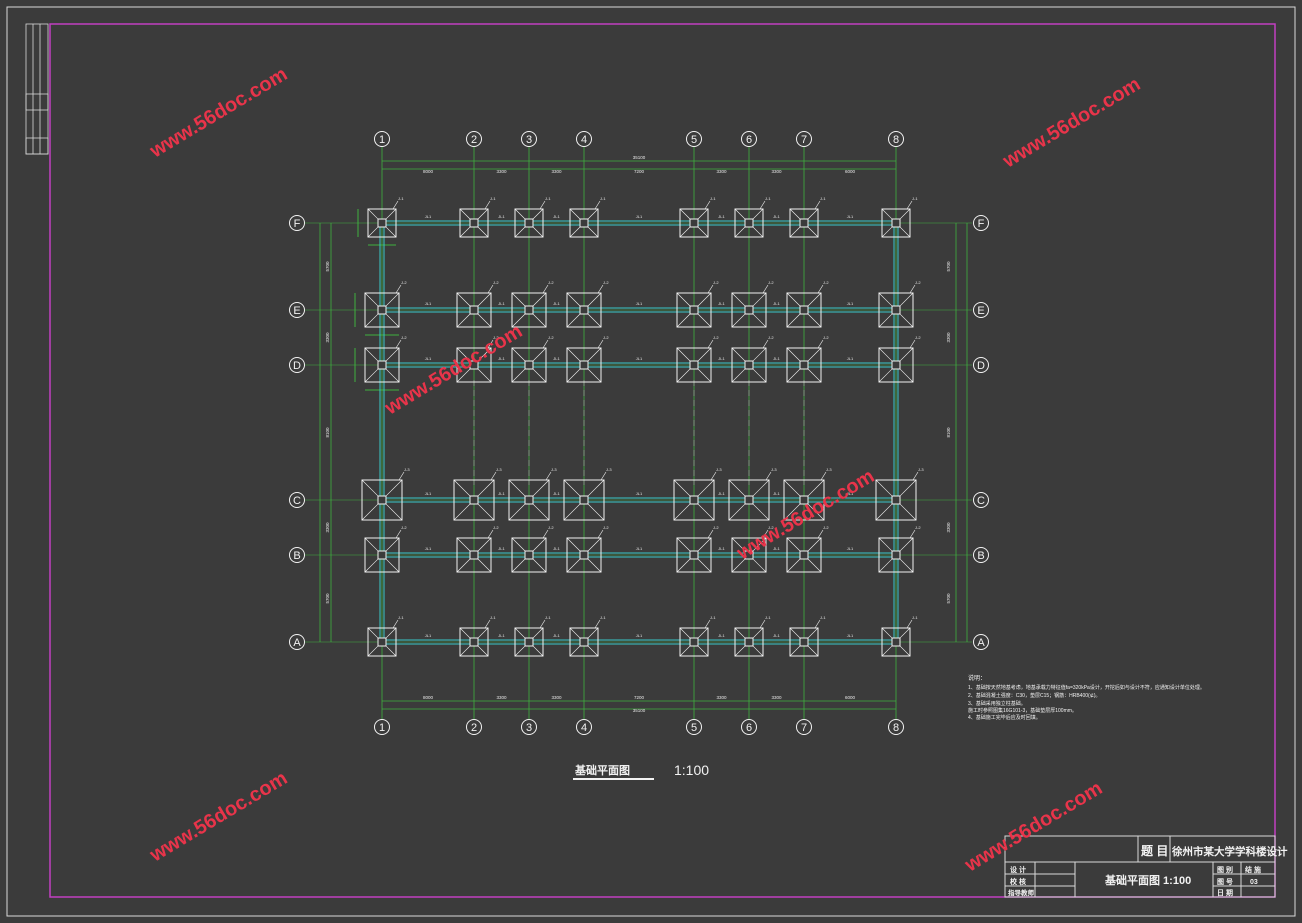 The height and width of the screenshot is (923, 1302). I want to click on axis-bubble-label: 4, so click(584, 140).